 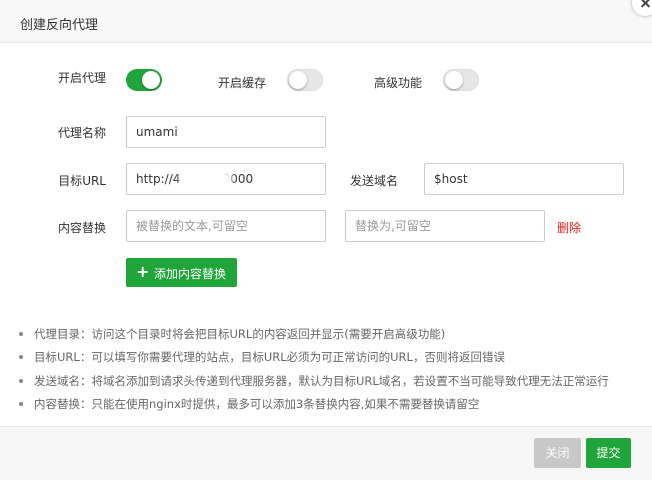 What do you see at coordinates (569, 227) in the screenshot?
I see `delete-link: 删除` at bounding box center [569, 227].